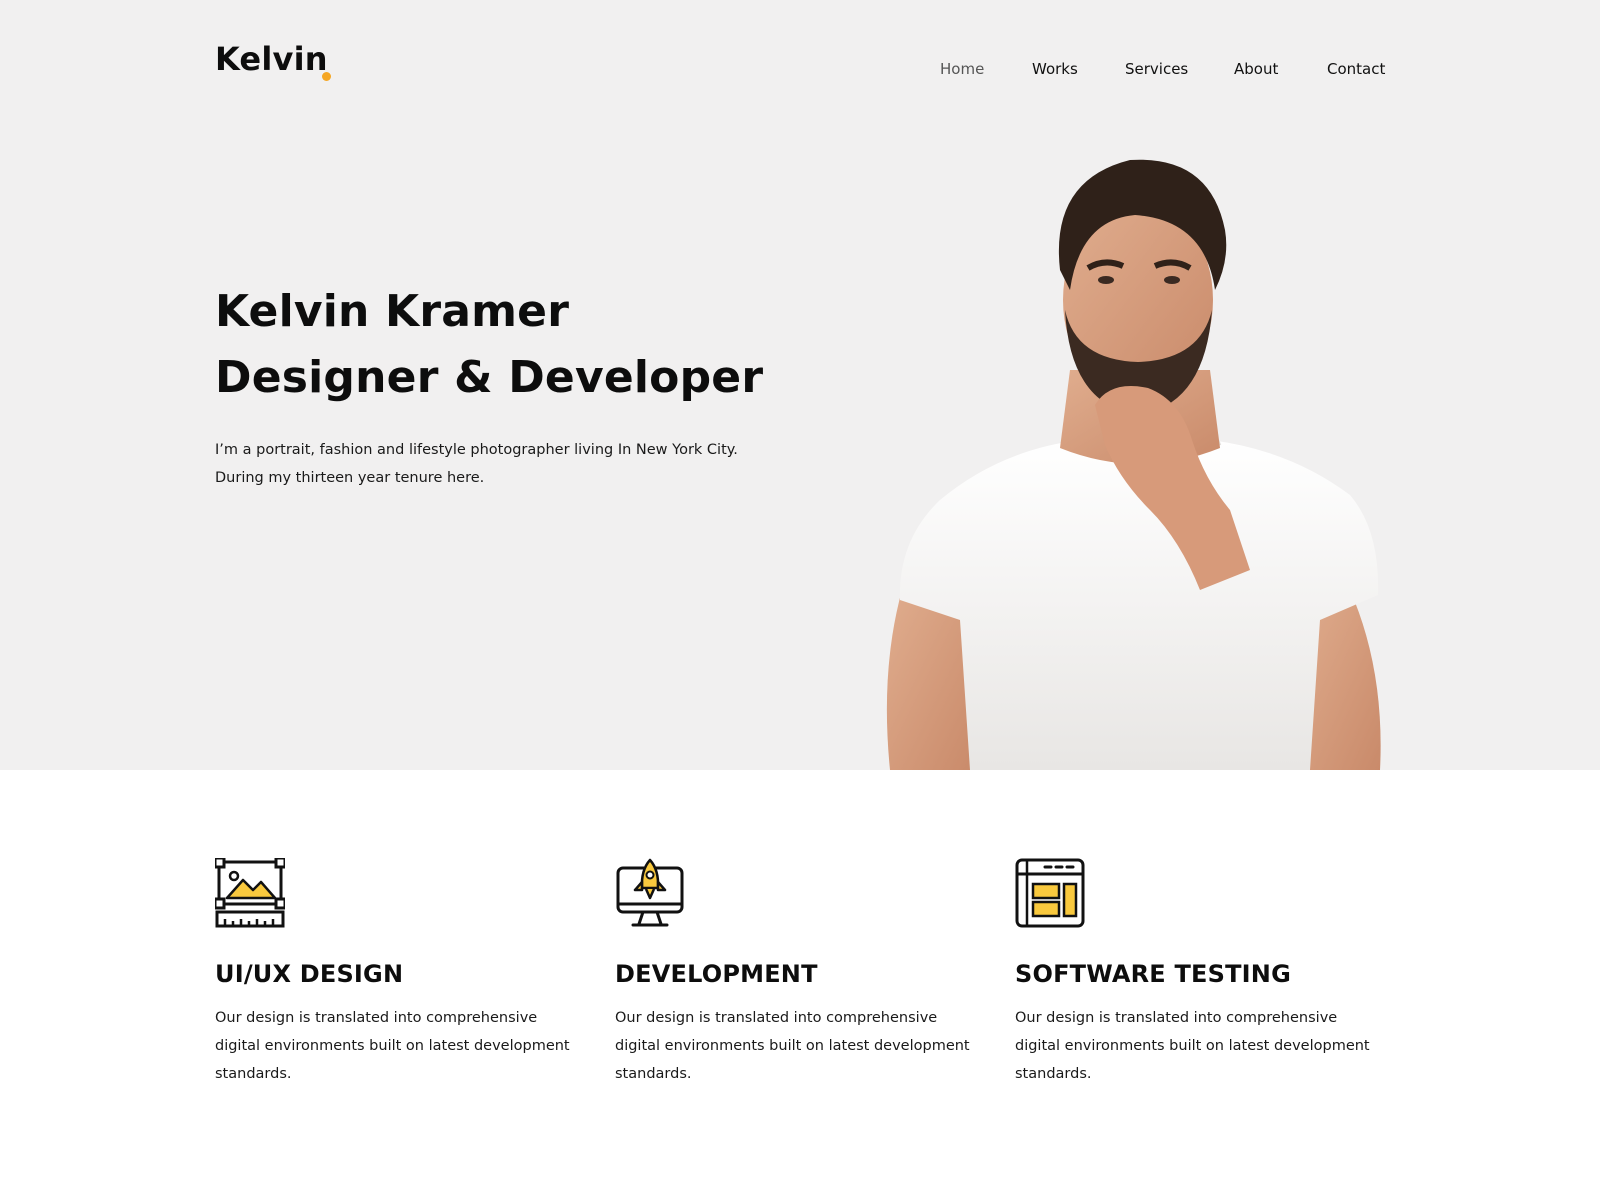  Describe the element at coordinates (1050, 893) in the screenshot. I see `browser-layout-icon` at that location.